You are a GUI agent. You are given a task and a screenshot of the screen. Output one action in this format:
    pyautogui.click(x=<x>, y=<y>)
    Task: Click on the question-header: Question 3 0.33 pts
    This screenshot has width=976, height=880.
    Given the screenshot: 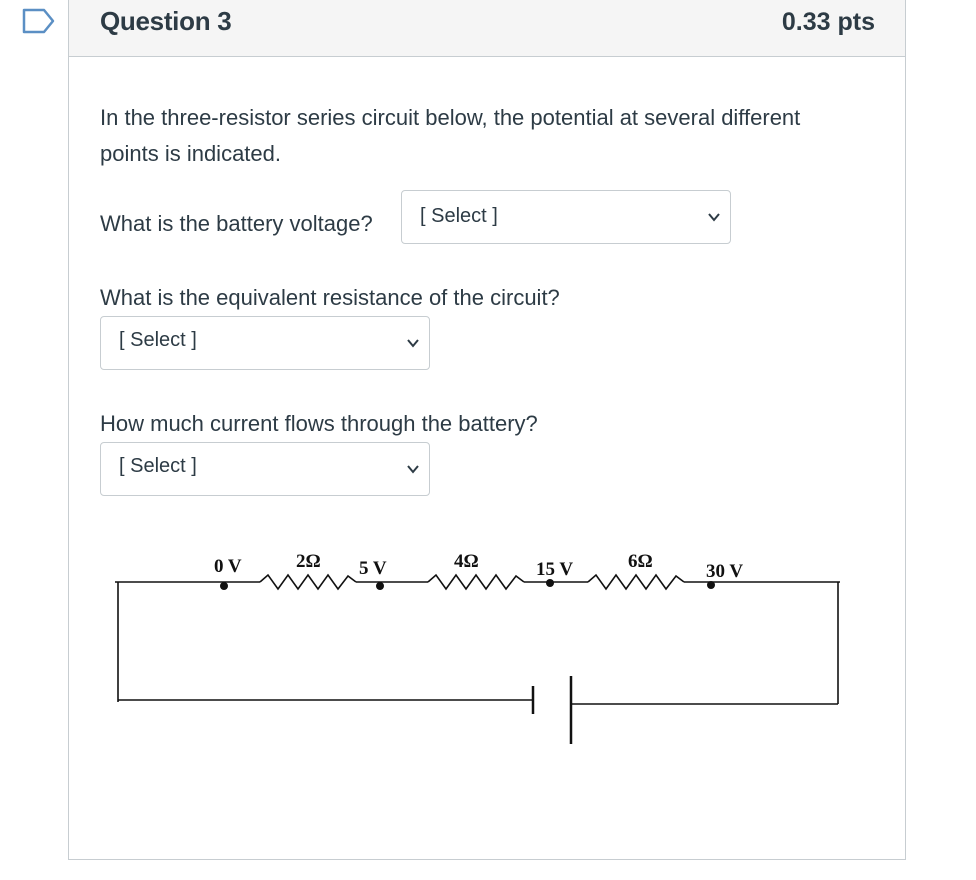 What is the action you would take?
    pyautogui.click(x=487, y=28)
    